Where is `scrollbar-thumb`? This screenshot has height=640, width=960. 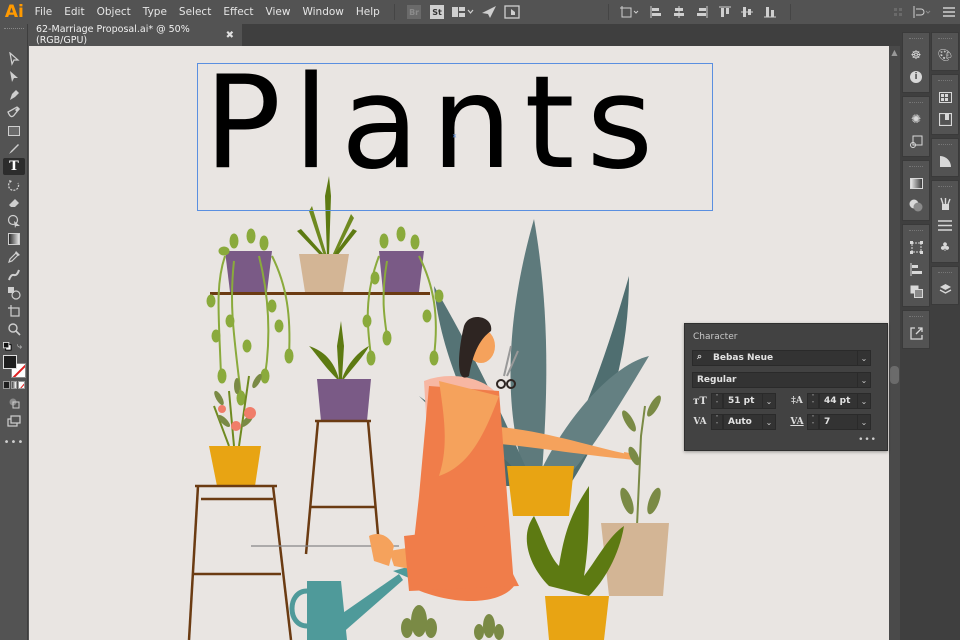 scrollbar-thumb is located at coordinates (894, 375).